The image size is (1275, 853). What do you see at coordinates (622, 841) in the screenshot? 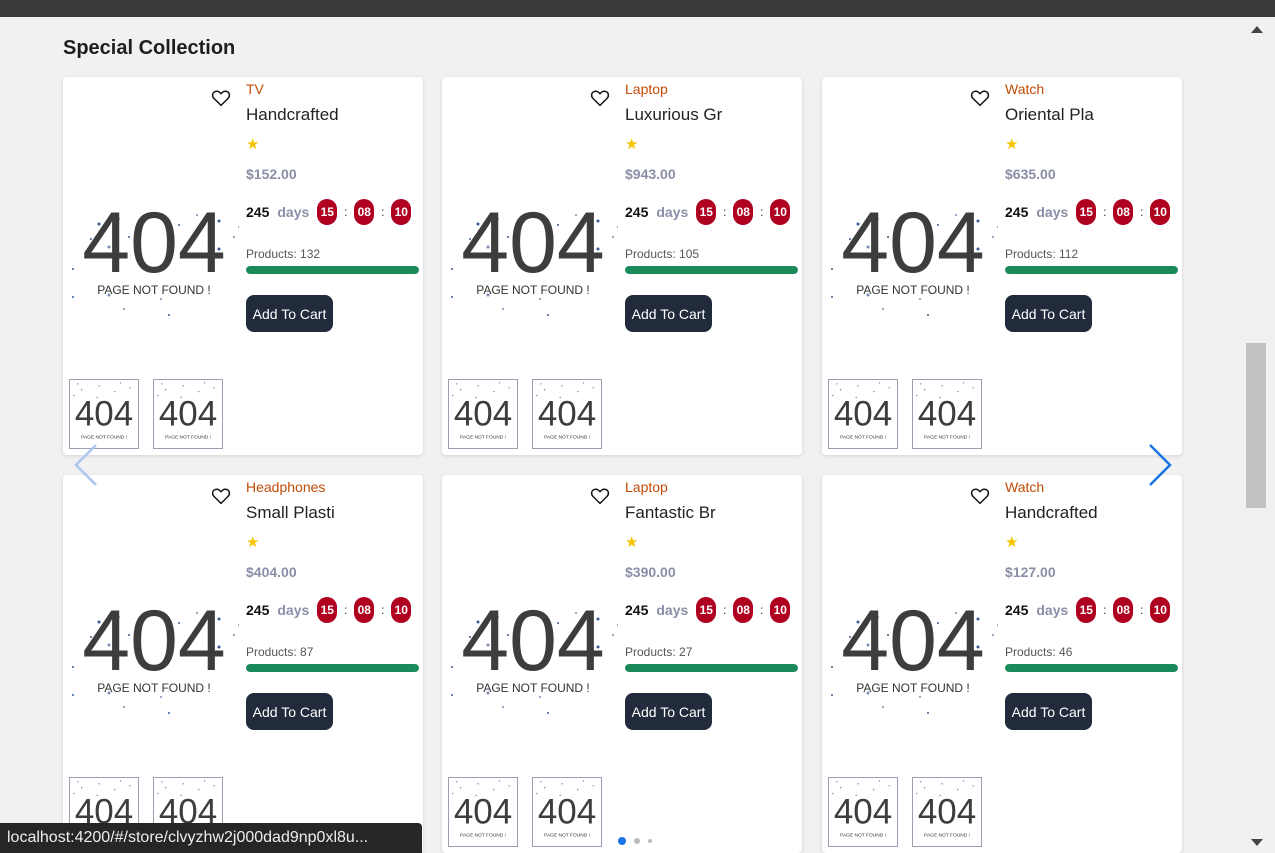
I see `carousel-dot-active` at bounding box center [622, 841].